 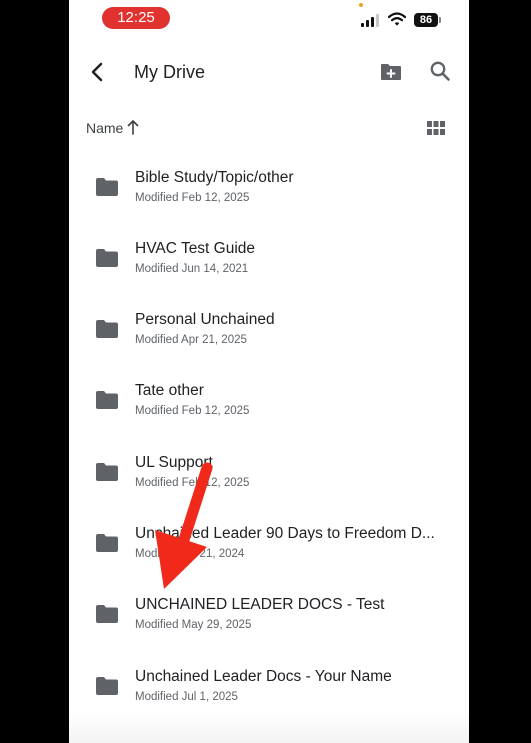 What do you see at coordinates (104, 128) in the screenshot?
I see `sort-by-name-button: Name` at bounding box center [104, 128].